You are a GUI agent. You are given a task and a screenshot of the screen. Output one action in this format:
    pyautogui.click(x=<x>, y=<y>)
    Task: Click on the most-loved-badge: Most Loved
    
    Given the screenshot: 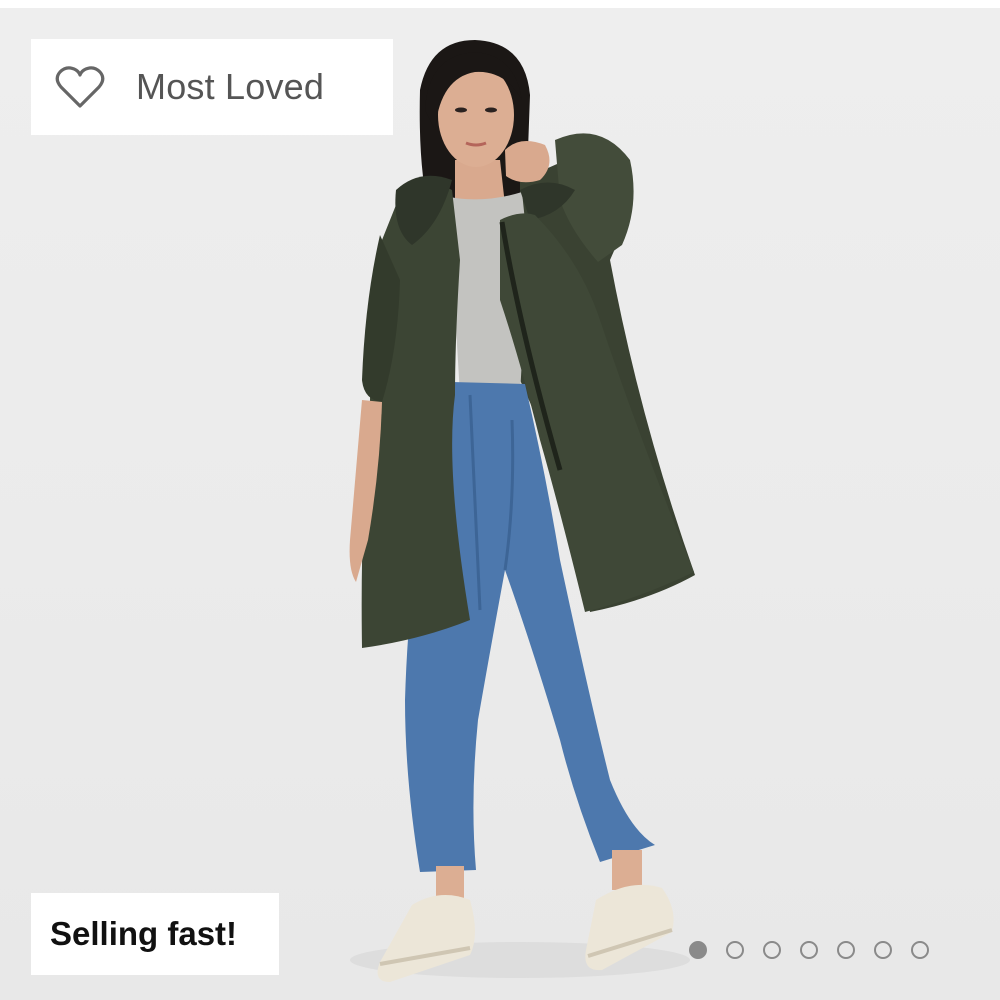 What is the action you would take?
    pyautogui.click(x=212, y=87)
    